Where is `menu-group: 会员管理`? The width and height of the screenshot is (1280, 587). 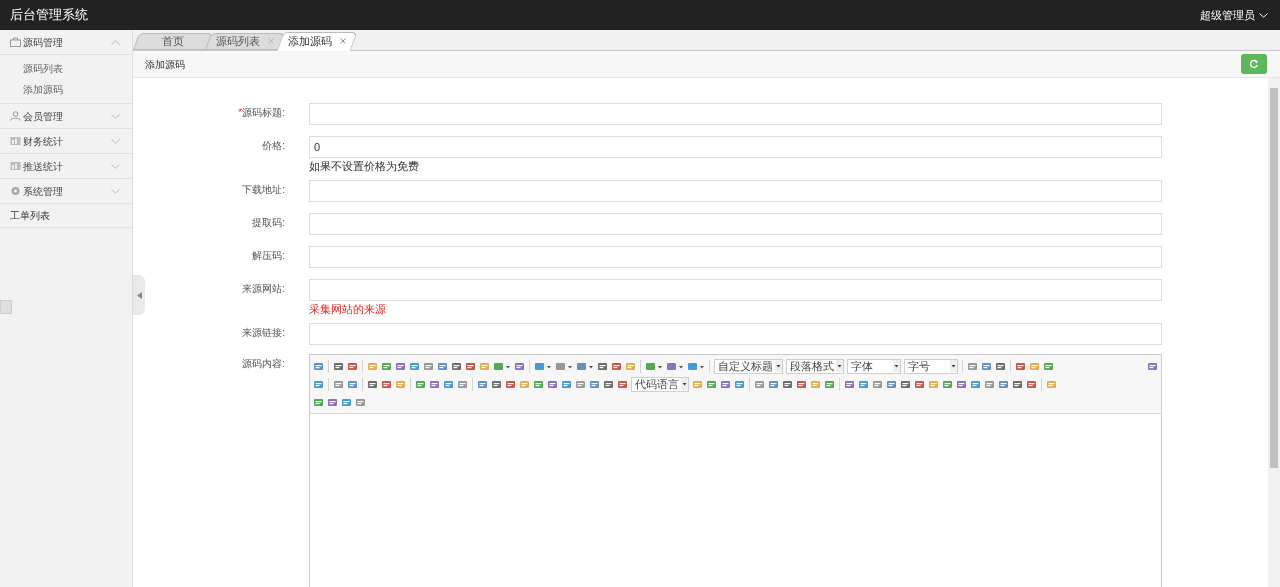
menu-group: 会员管理 is located at coordinates (66, 116).